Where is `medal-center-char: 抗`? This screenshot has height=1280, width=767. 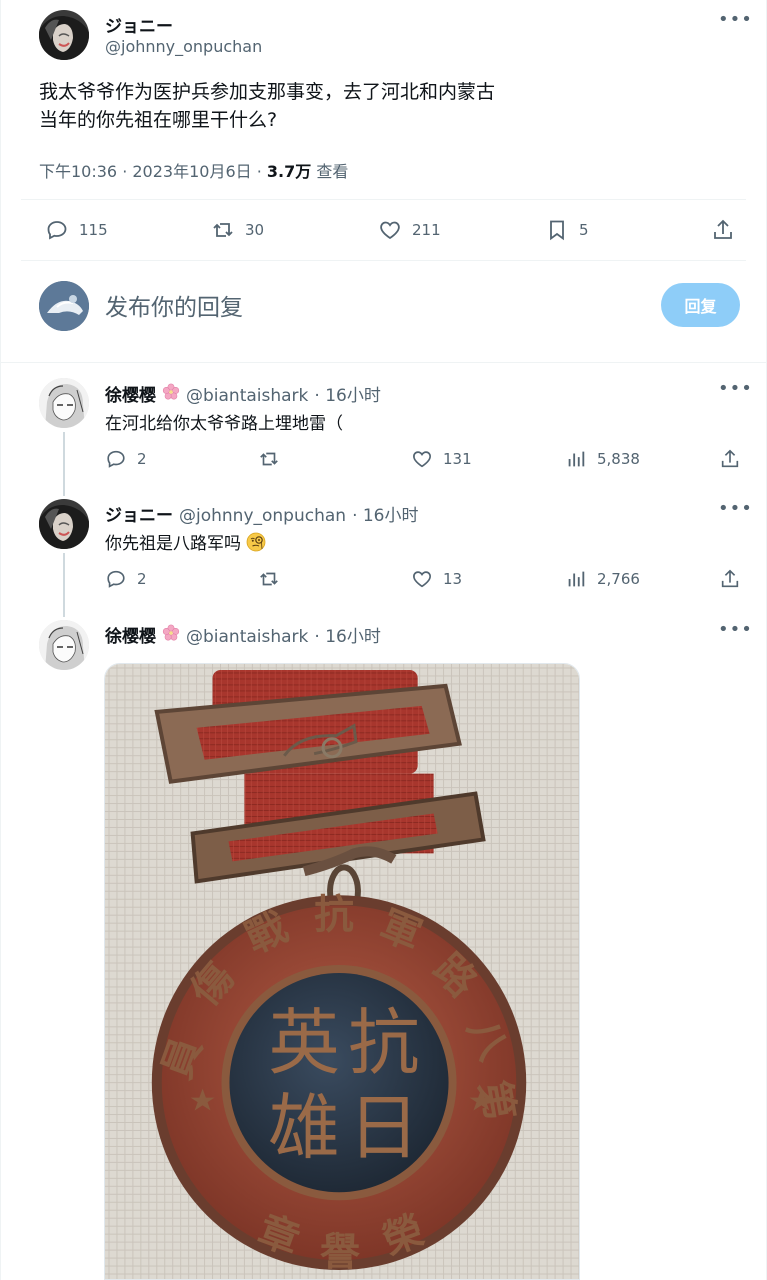 medal-center-char: 抗 is located at coordinates (384, 1043).